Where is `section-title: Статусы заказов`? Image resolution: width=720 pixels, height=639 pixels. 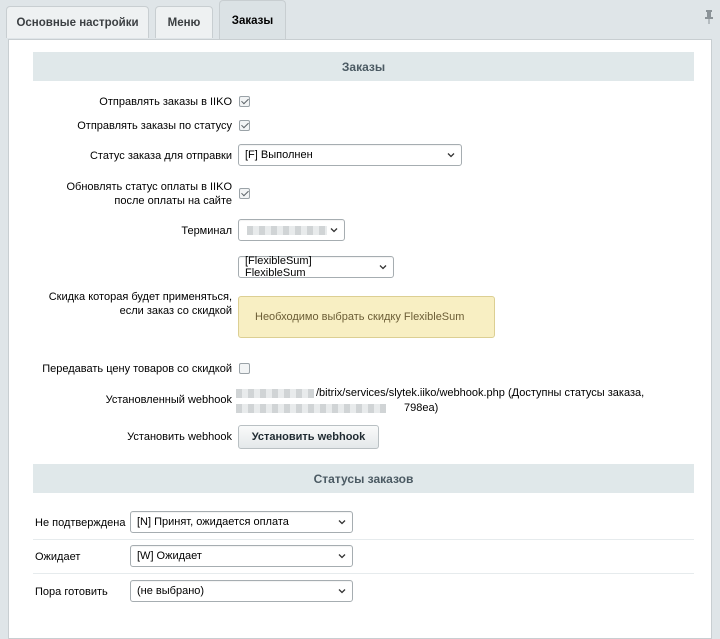
section-title: Статусы заказов is located at coordinates (363, 478).